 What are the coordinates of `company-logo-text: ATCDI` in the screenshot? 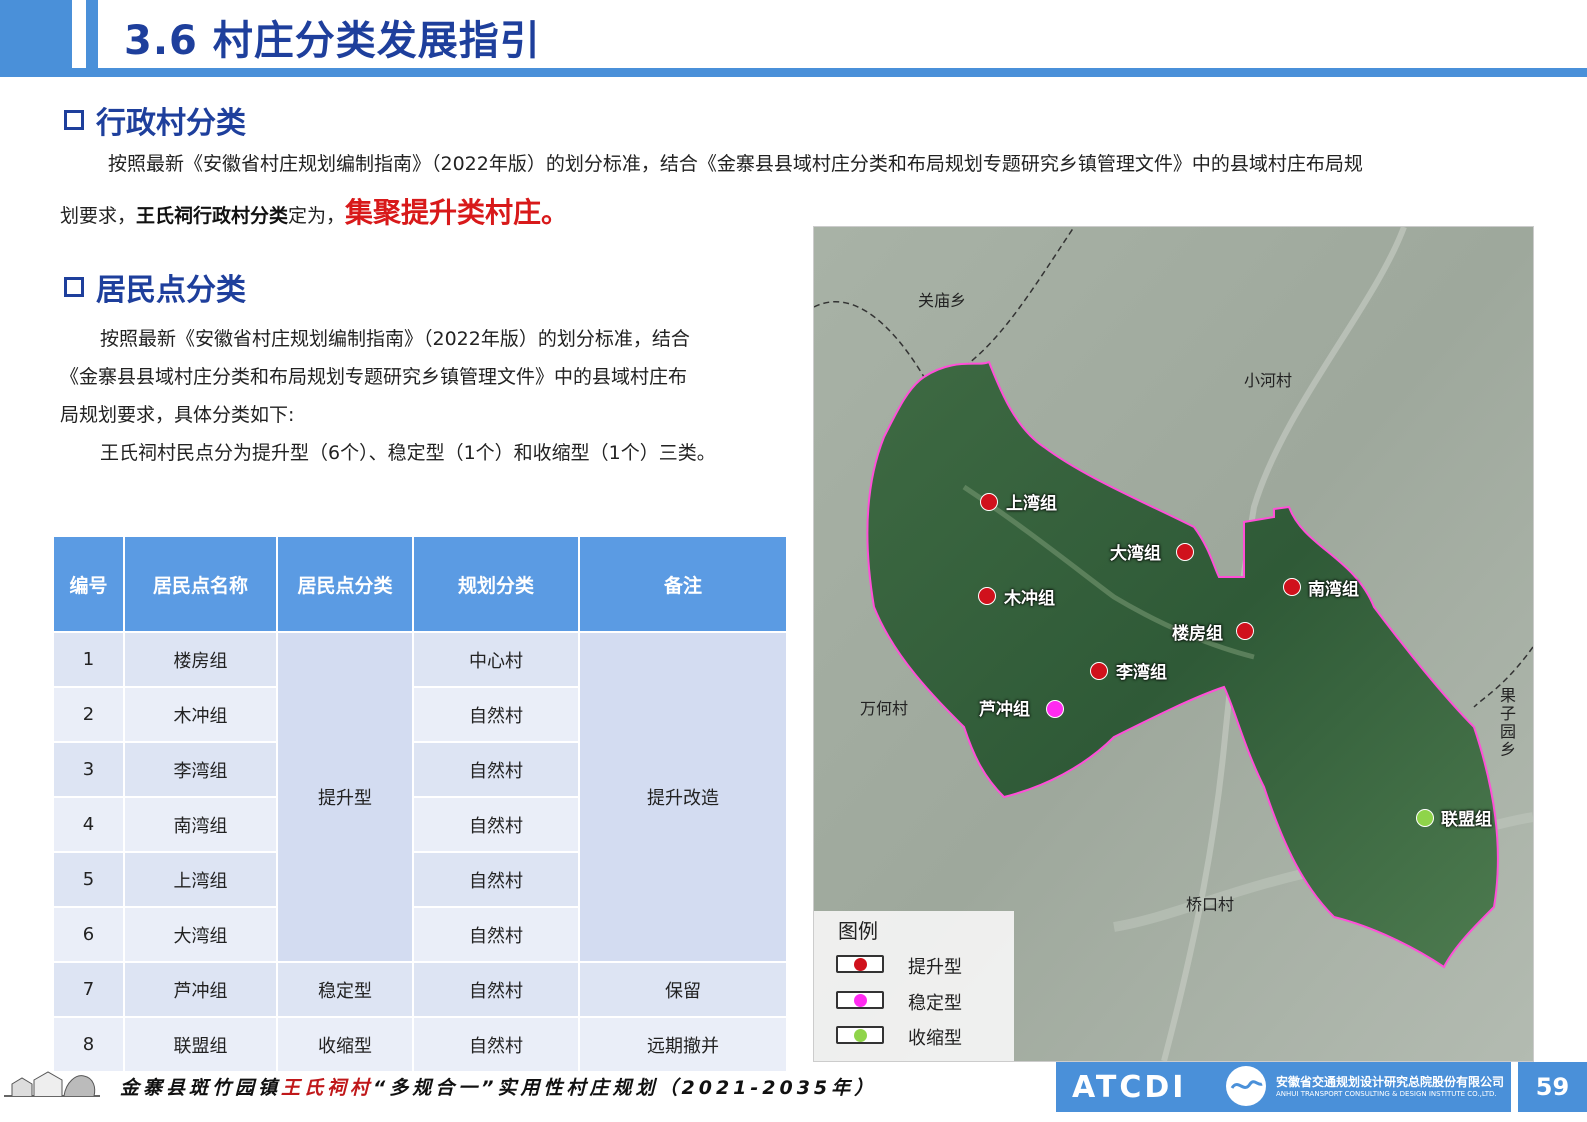 It's located at (1129, 1087).